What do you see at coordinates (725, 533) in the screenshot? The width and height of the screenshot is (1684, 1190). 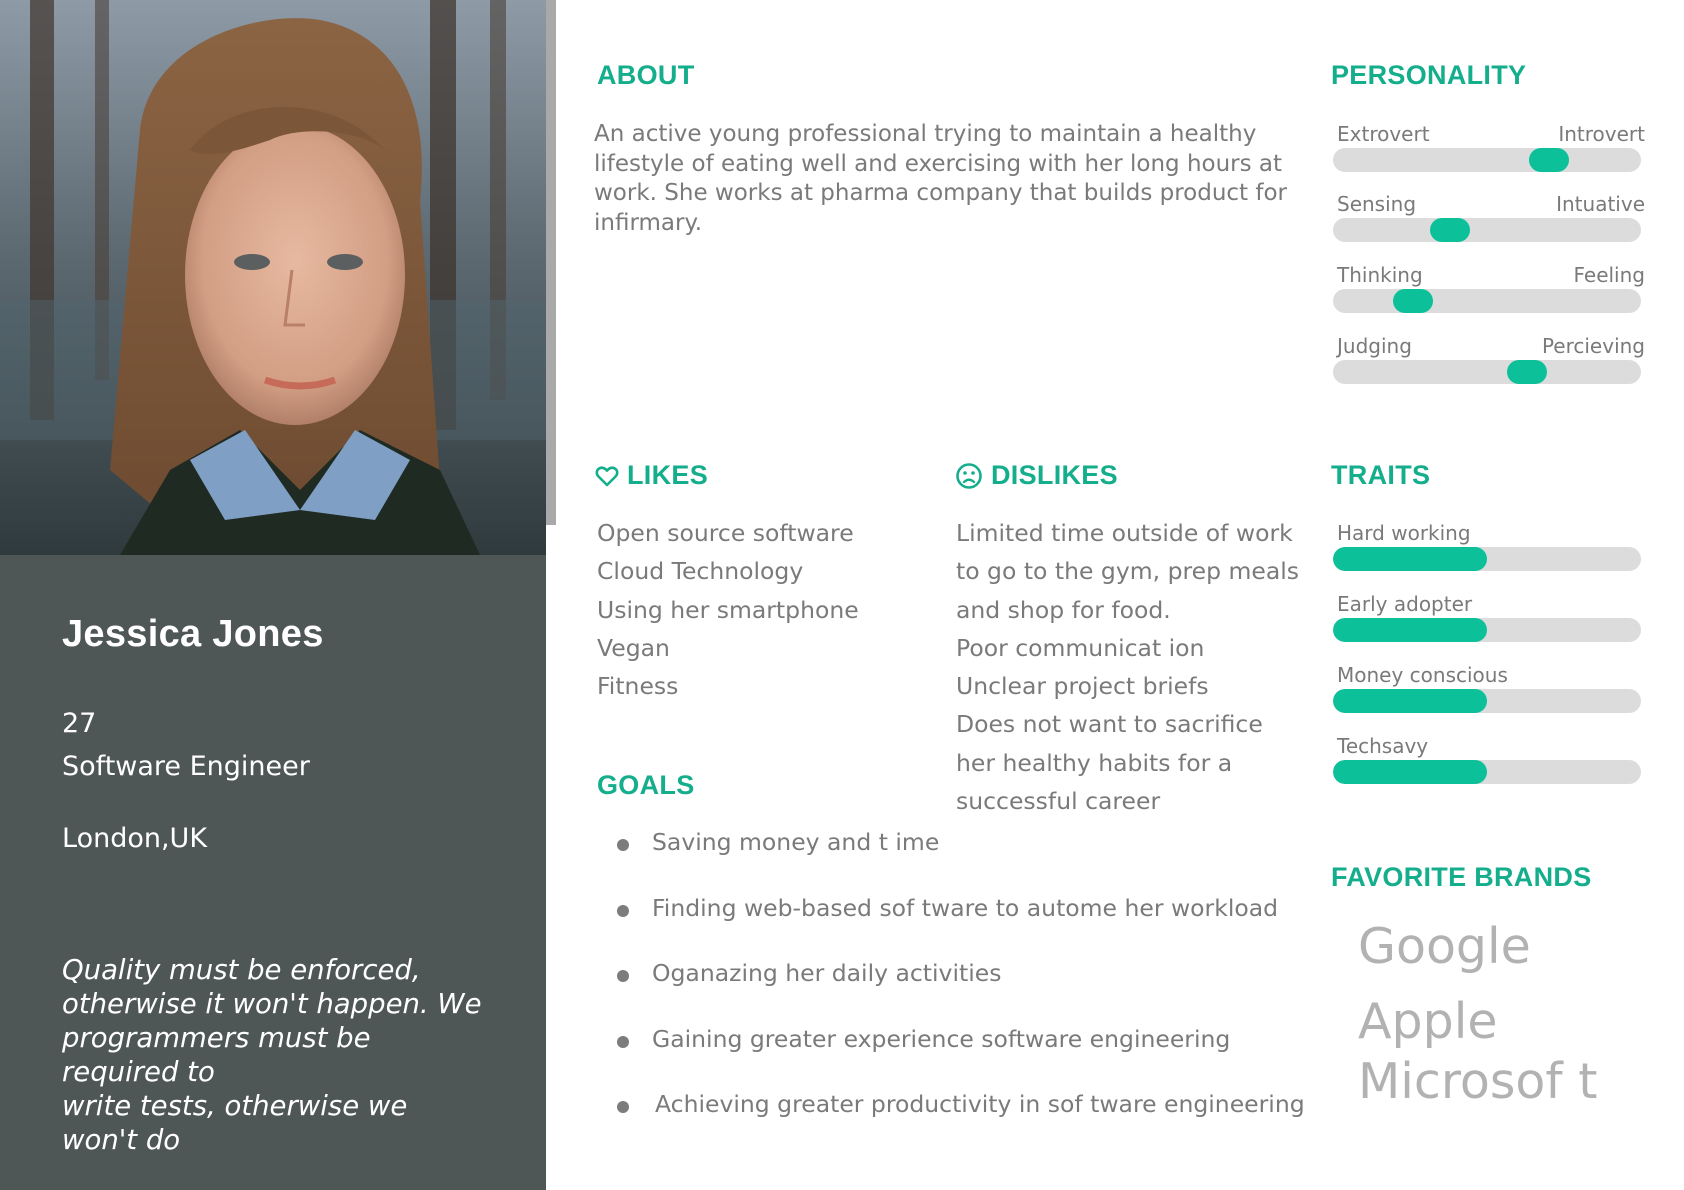 I see `list-item: Open source software` at bounding box center [725, 533].